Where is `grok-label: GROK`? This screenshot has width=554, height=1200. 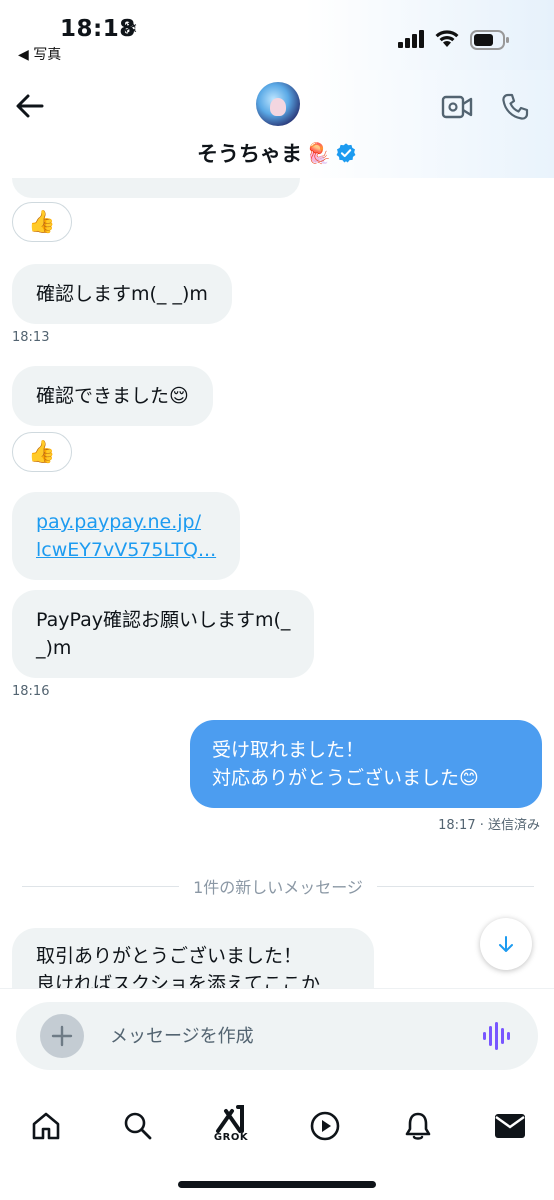 grok-label: GROK is located at coordinates (231, 1137).